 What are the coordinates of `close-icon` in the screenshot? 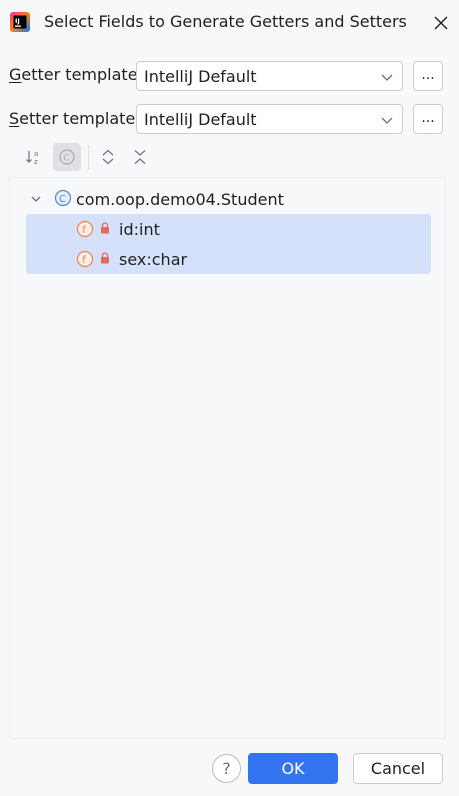 It's located at (441, 23).